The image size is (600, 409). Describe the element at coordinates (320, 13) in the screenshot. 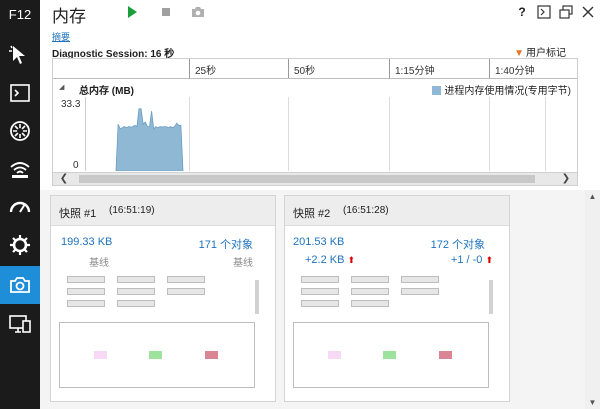

I see `title-bar: 内存 ?` at that location.